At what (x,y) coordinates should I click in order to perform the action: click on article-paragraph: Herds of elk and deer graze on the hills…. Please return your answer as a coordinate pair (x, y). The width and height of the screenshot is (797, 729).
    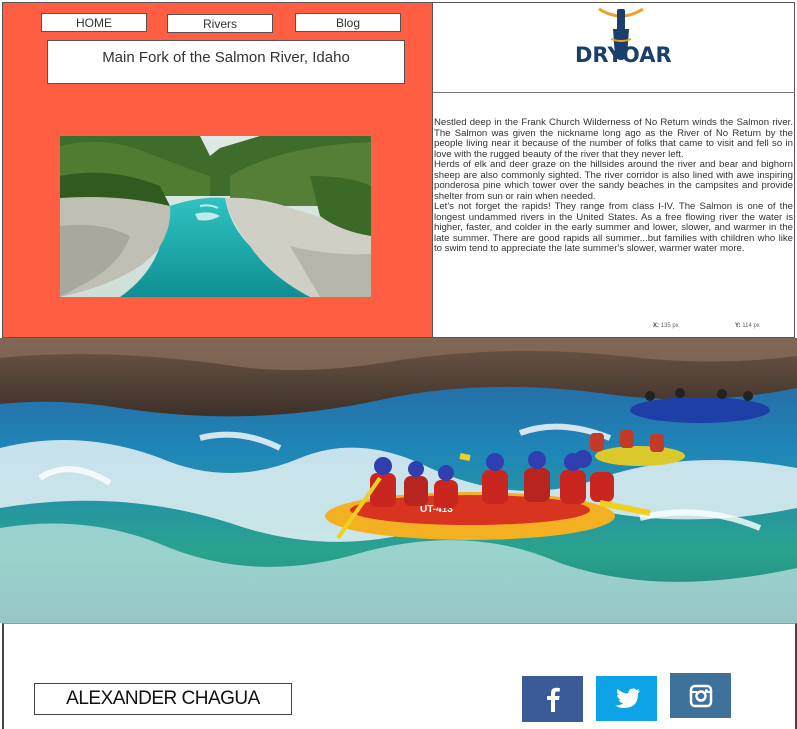
    Looking at the image, I should click on (613, 180).